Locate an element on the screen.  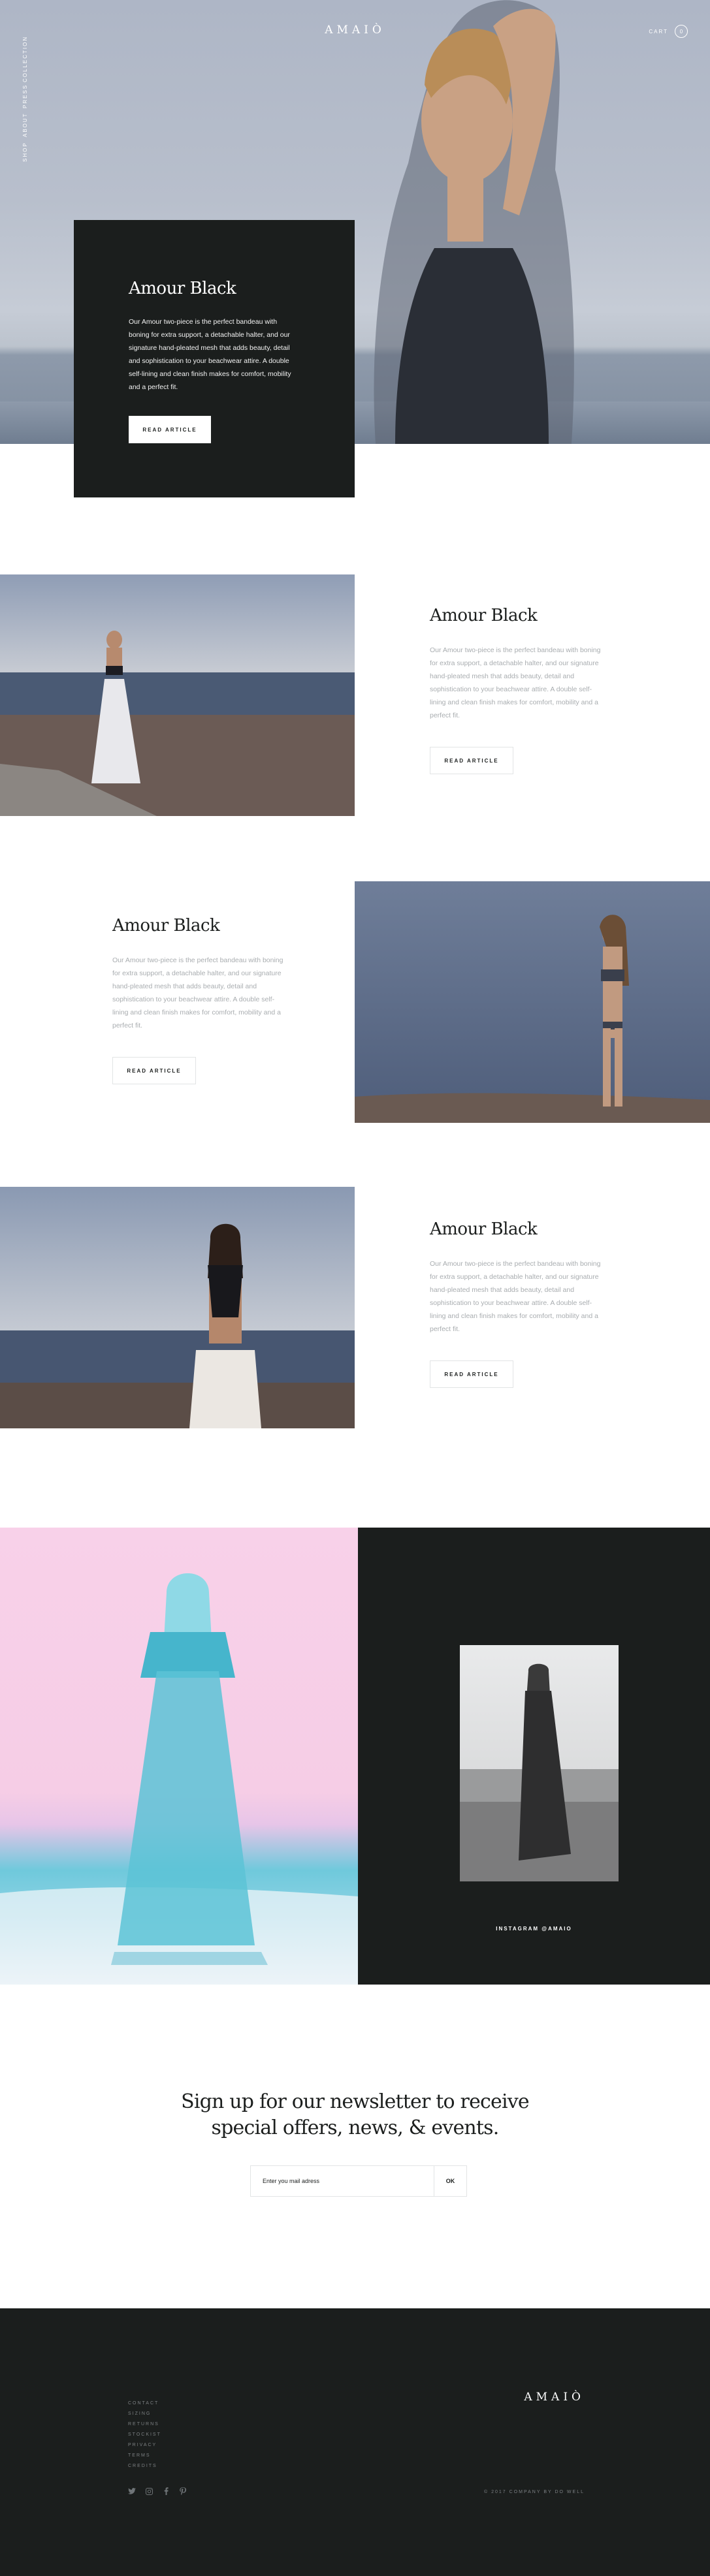
cart-label: CART is located at coordinates (658, 31).